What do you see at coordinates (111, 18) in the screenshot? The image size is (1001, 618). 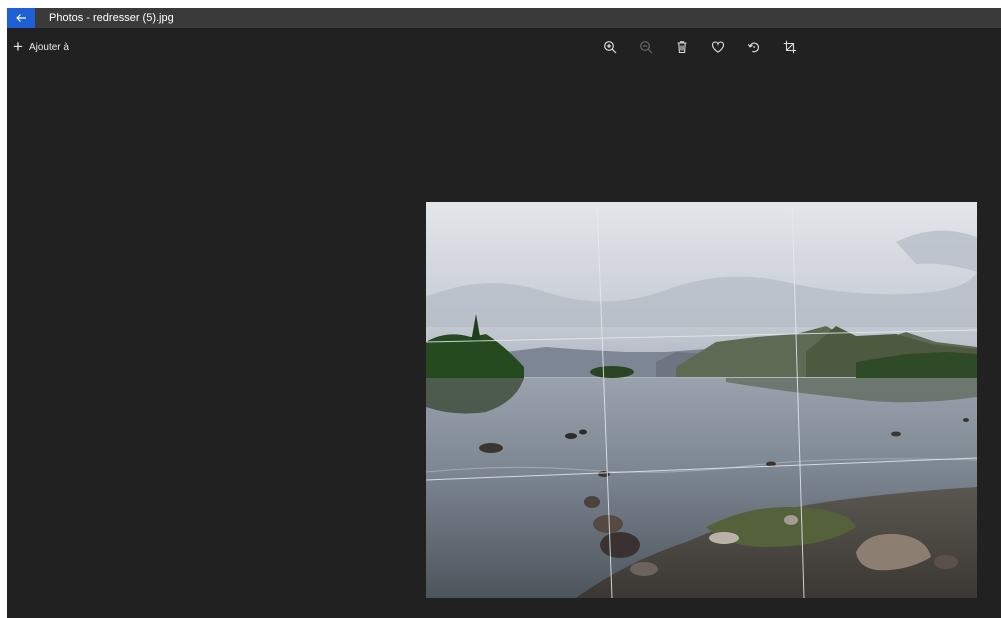 I see `window-title: Photos - redresser (5).jpg` at bounding box center [111, 18].